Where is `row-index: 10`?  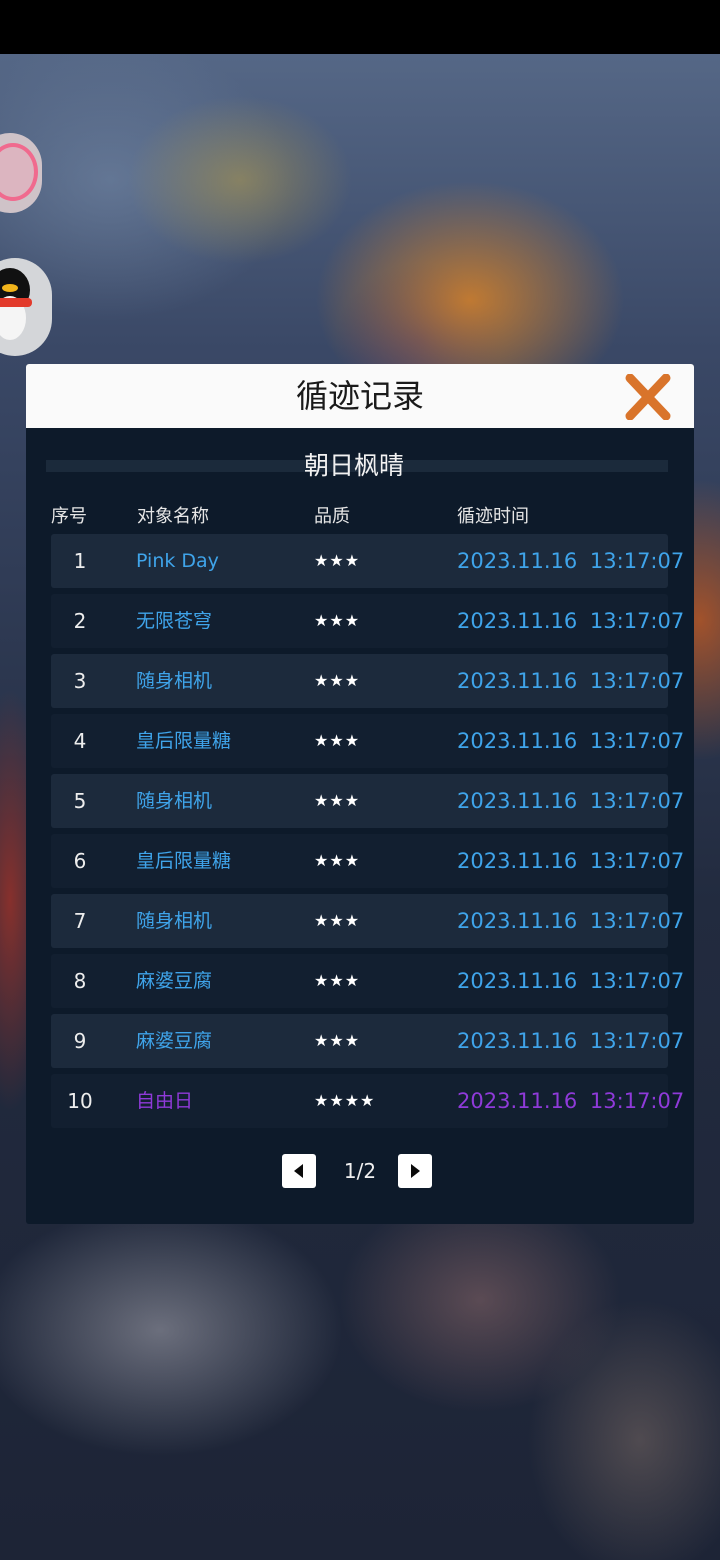 row-index: 10 is located at coordinates (80, 1101).